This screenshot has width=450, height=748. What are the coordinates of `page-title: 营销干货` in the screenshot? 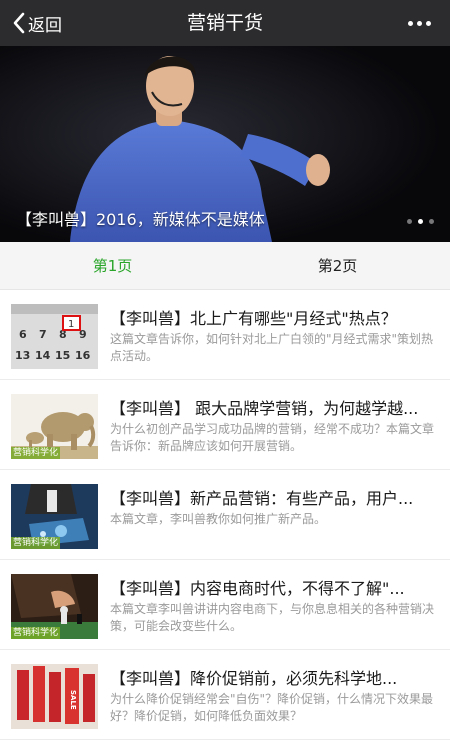 It's located at (224, 23).